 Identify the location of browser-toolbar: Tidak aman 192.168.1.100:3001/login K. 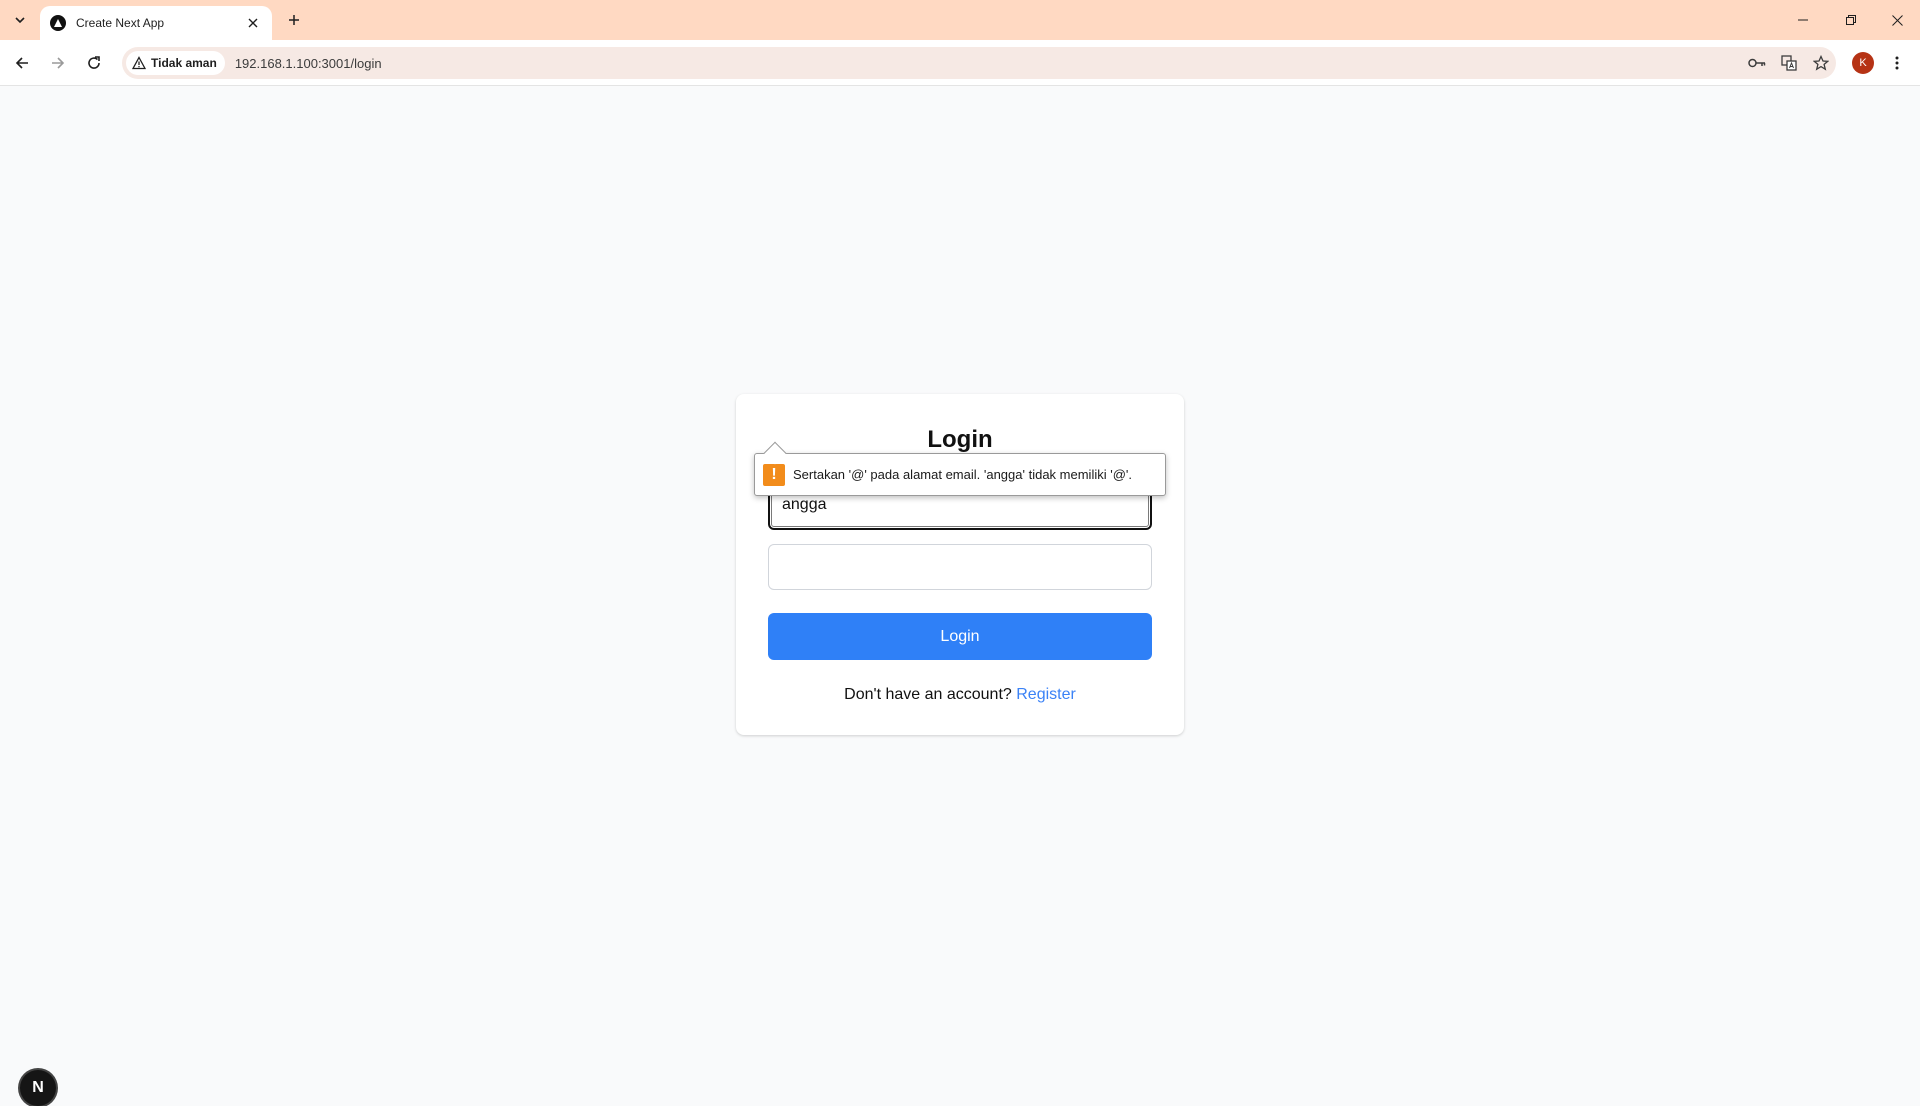
(960, 63).